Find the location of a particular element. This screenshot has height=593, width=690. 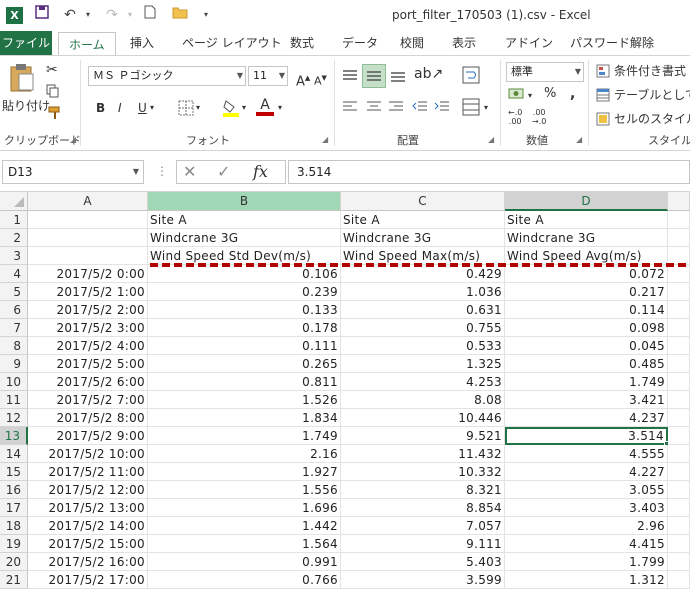

redo-dropdown-icon: ▾ is located at coordinates (130, 15).